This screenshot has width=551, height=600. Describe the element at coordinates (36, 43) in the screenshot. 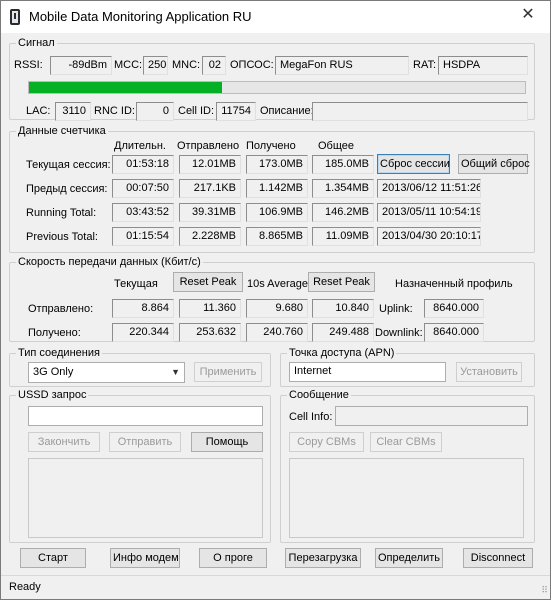

I see `signal-group-label: Сигнал` at that location.